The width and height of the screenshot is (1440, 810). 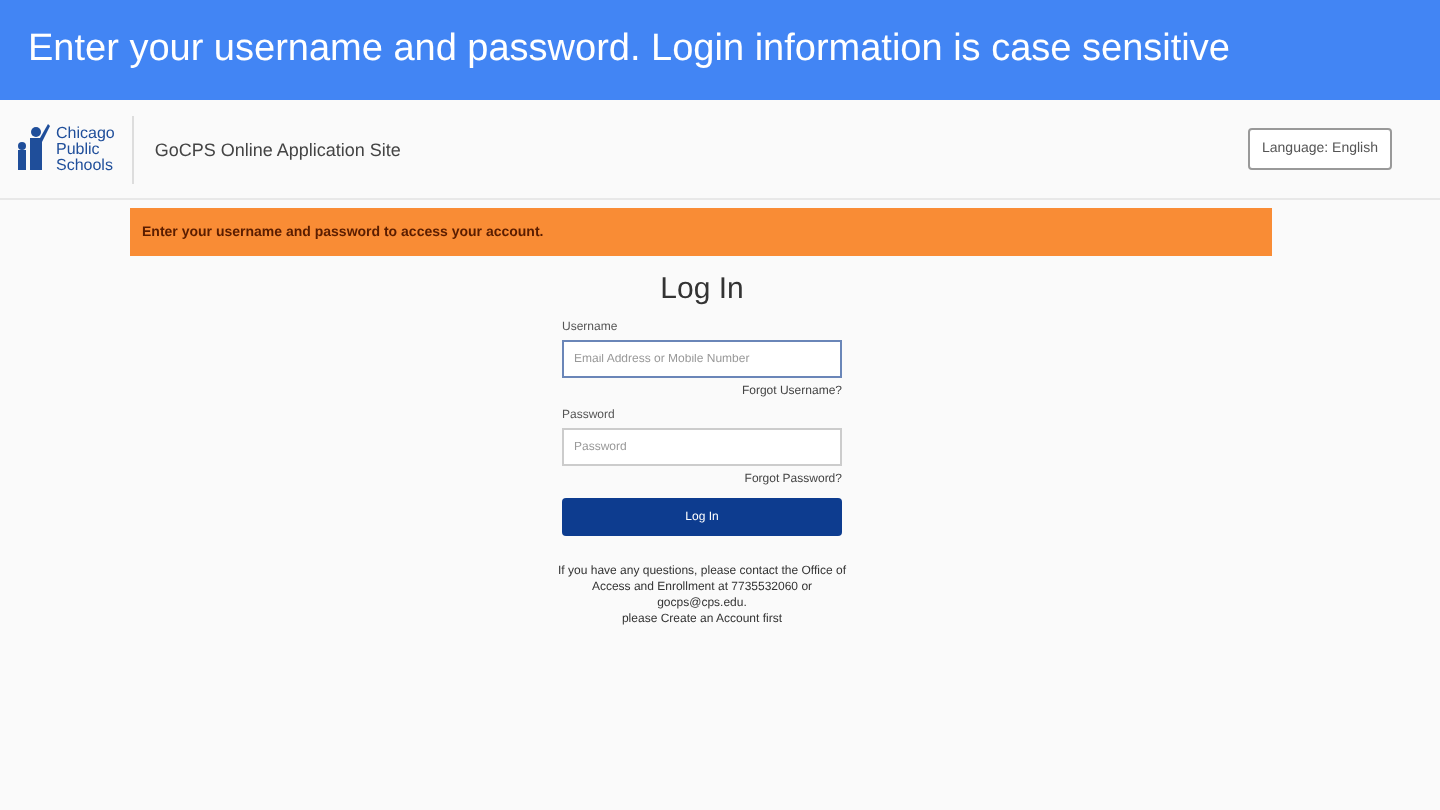 I want to click on logo-text: Chicago Public Schools, so click(x=85, y=149).